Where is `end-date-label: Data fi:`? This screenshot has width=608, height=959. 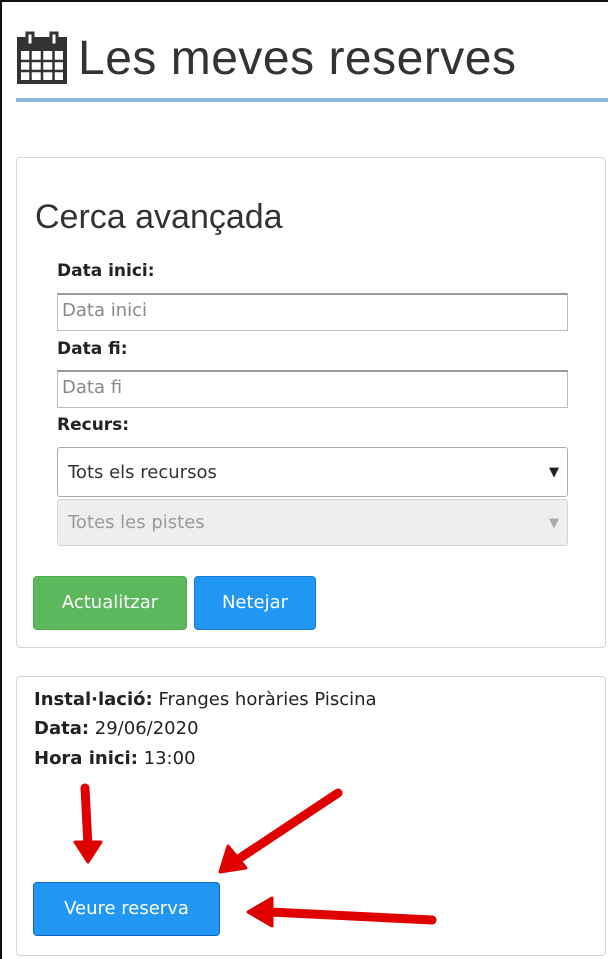
end-date-label: Data fi: is located at coordinates (92, 349).